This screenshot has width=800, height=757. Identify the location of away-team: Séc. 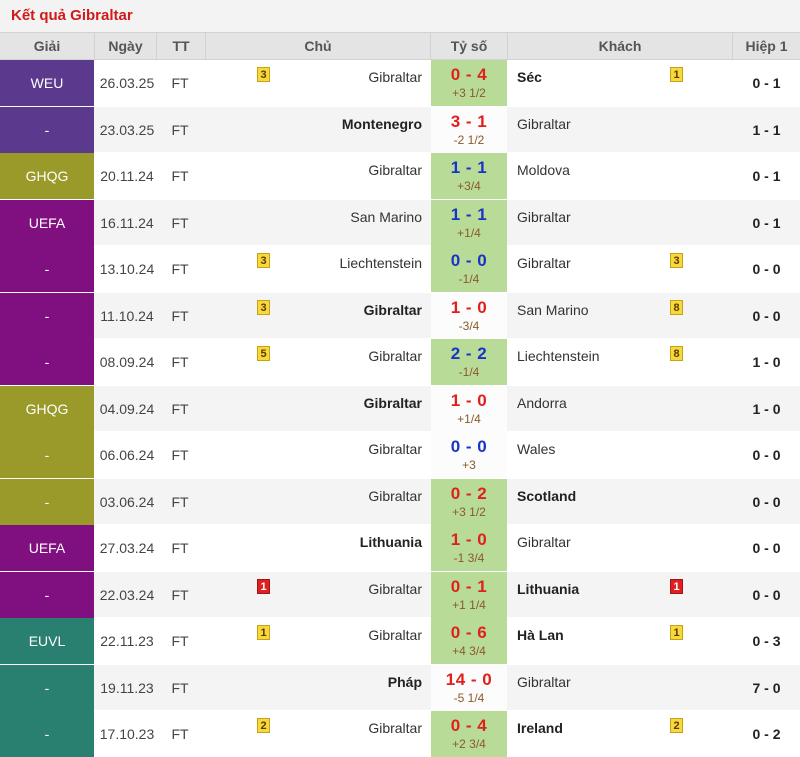
(529, 77).